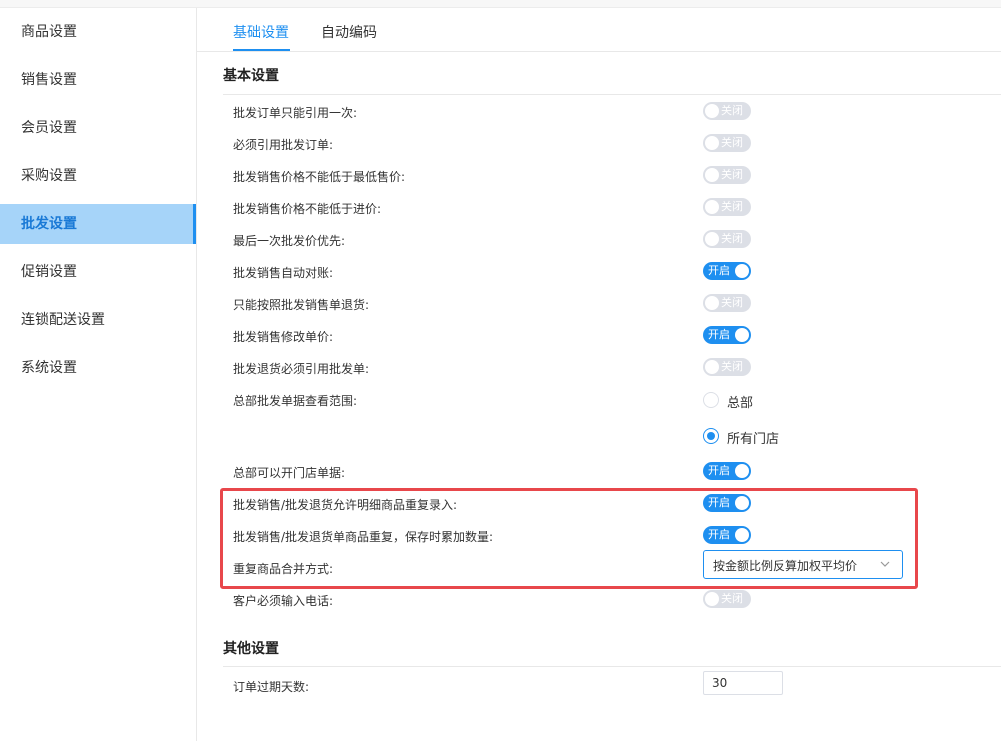 Image resolution: width=1001 pixels, height=741 pixels. What do you see at coordinates (295, 401) in the screenshot?
I see `scope-label: 总部批发单据查看范围:` at bounding box center [295, 401].